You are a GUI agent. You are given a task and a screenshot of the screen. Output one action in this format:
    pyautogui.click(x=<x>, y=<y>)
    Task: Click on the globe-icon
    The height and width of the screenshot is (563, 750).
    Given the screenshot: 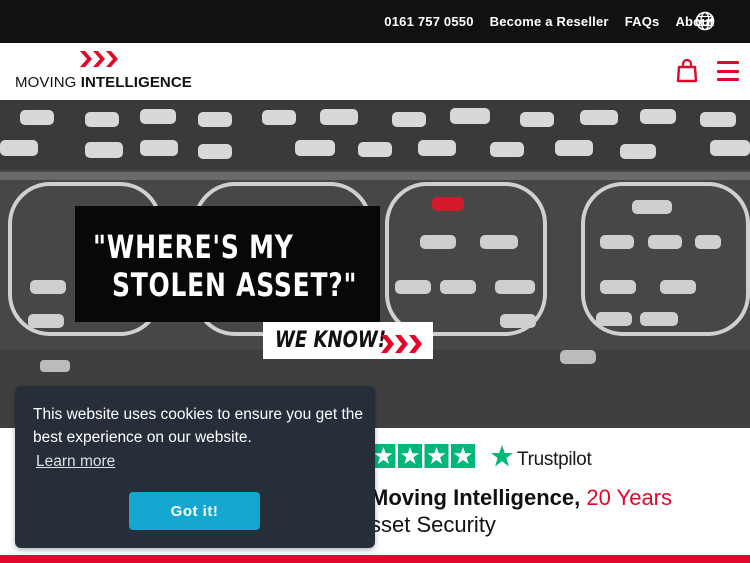 What is the action you would take?
    pyautogui.click(x=705, y=21)
    